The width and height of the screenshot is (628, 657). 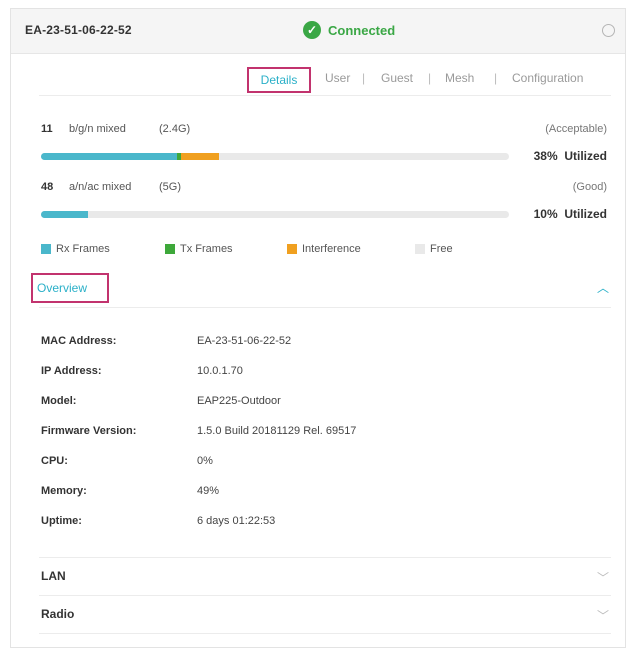 What do you see at coordinates (64, 491) in the screenshot?
I see `field-label: Memory:` at bounding box center [64, 491].